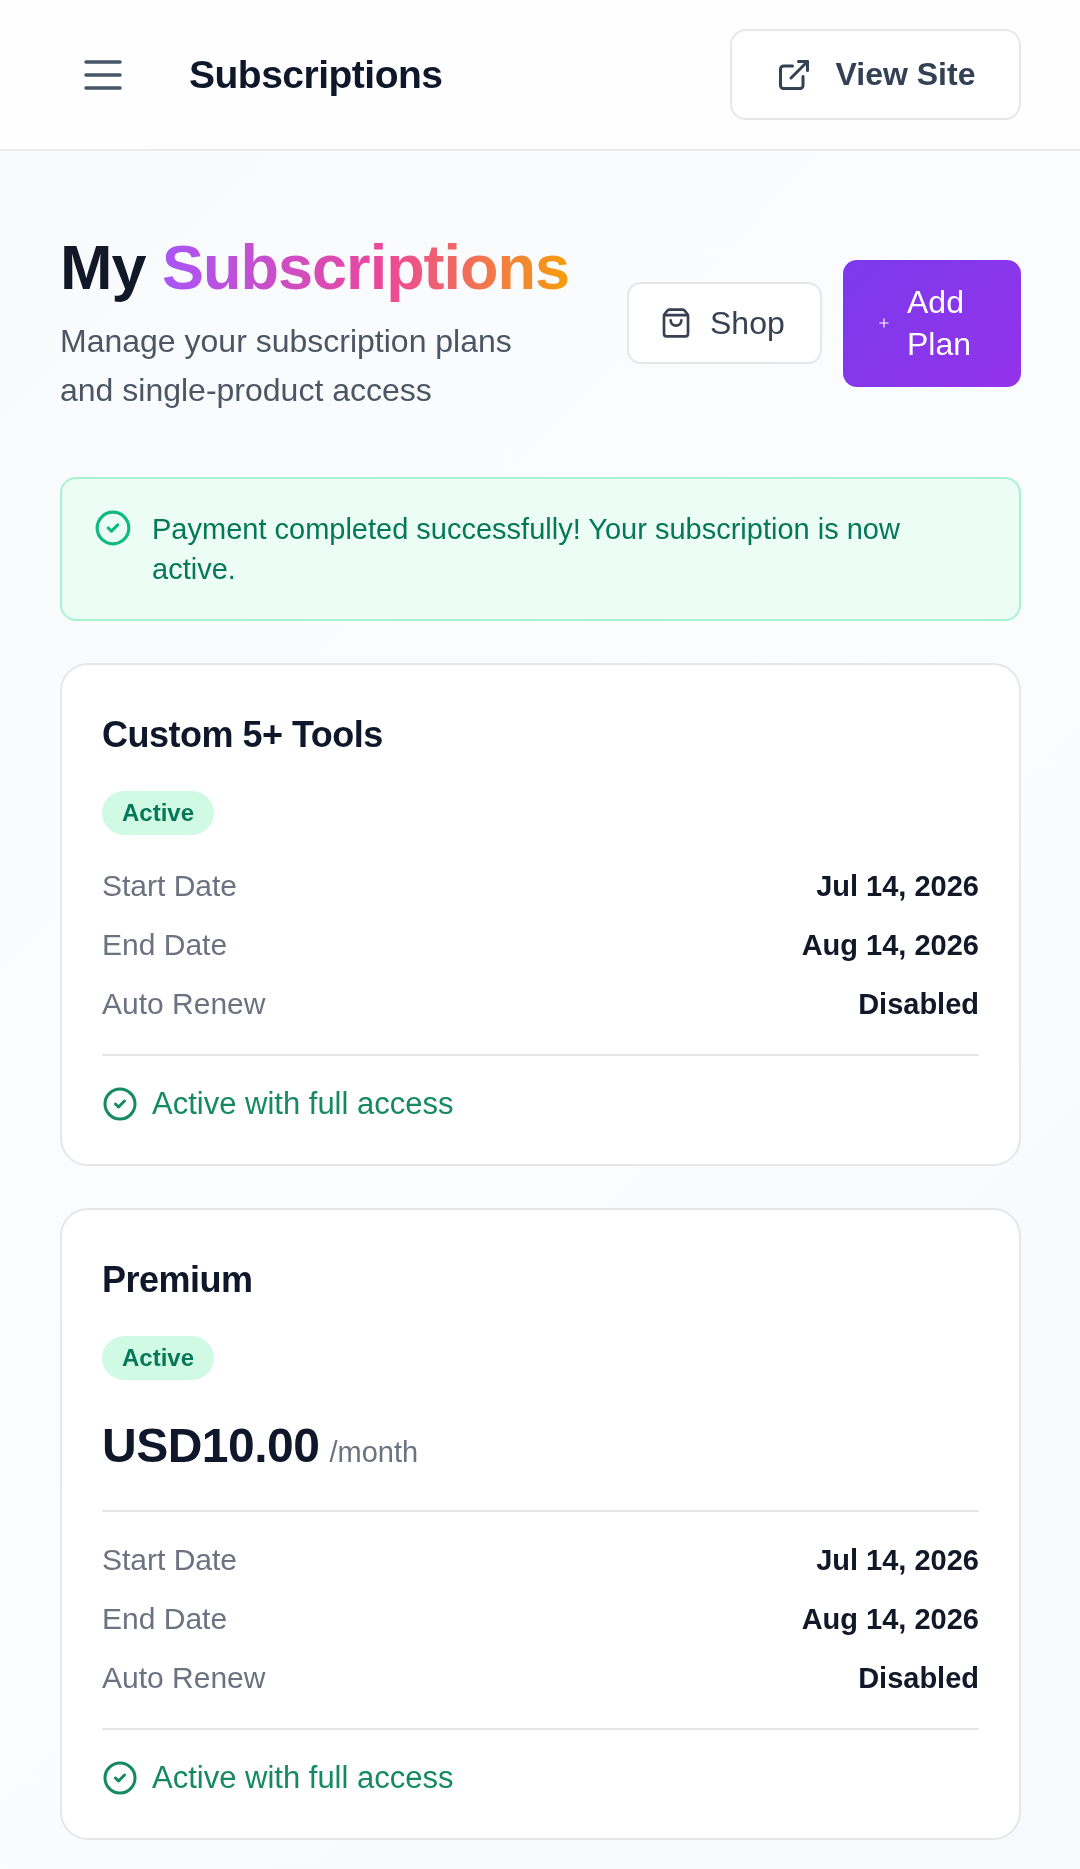 The height and width of the screenshot is (1869, 1080). I want to click on price-period: /month, so click(374, 1452).